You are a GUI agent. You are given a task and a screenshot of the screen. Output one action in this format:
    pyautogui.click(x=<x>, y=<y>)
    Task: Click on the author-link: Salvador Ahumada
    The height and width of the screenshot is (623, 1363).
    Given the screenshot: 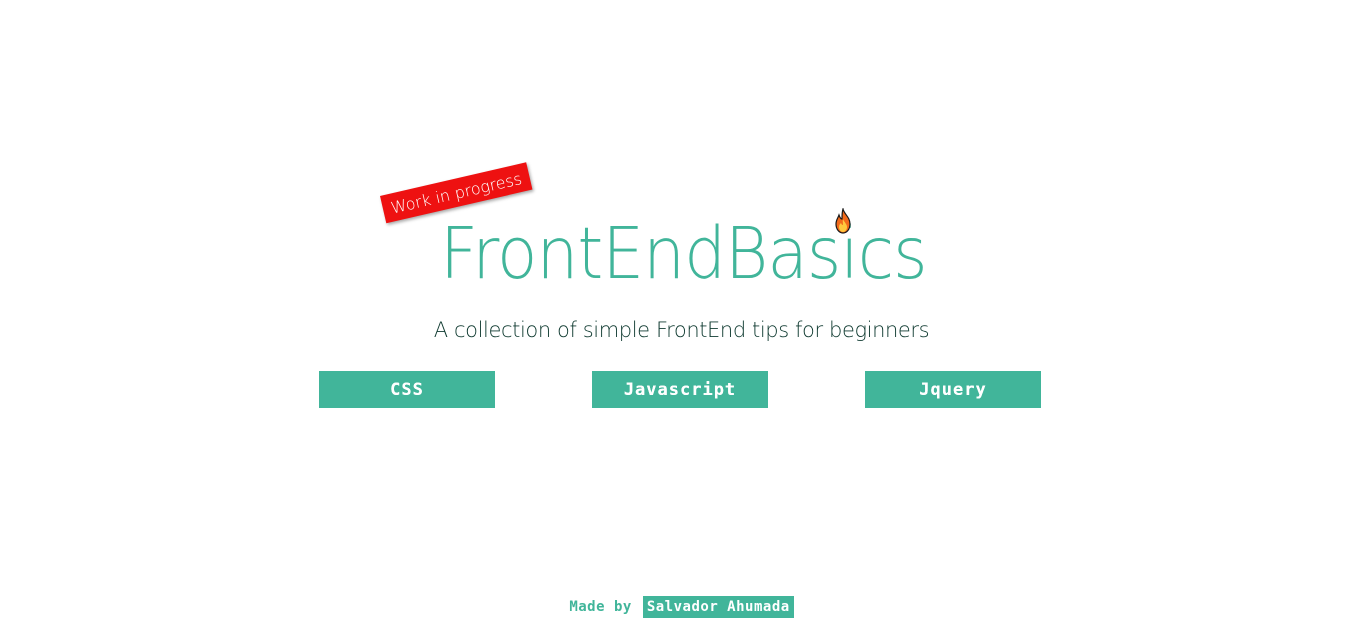 What is the action you would take?
    pyautogui.click(x=718, y=607)
    